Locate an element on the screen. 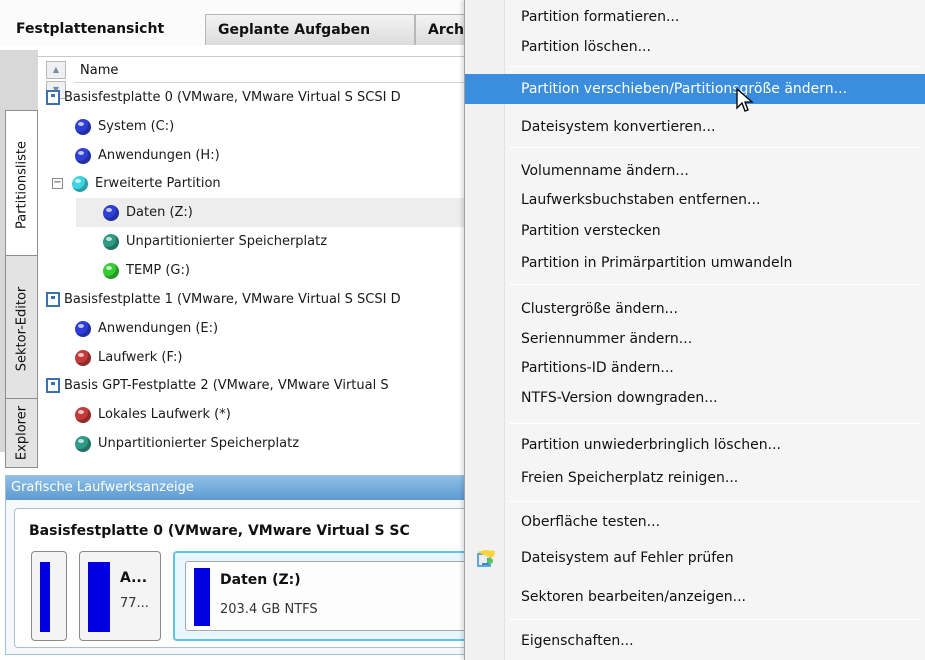  scroll-up-button: ▲ is located at coordinates (56, 70).